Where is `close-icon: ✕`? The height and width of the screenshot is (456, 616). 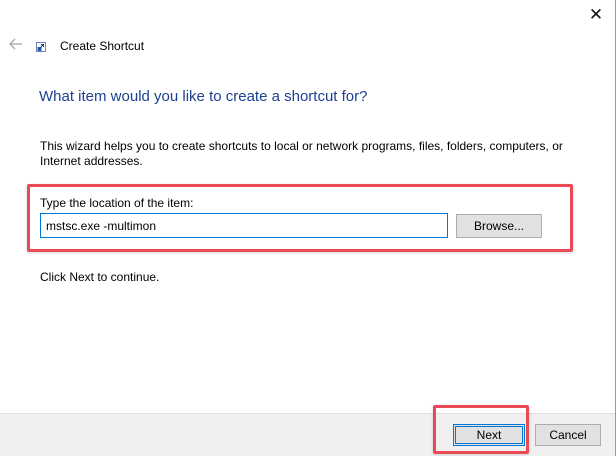 close-icon: ✕ is located at coordinates (596, 14).